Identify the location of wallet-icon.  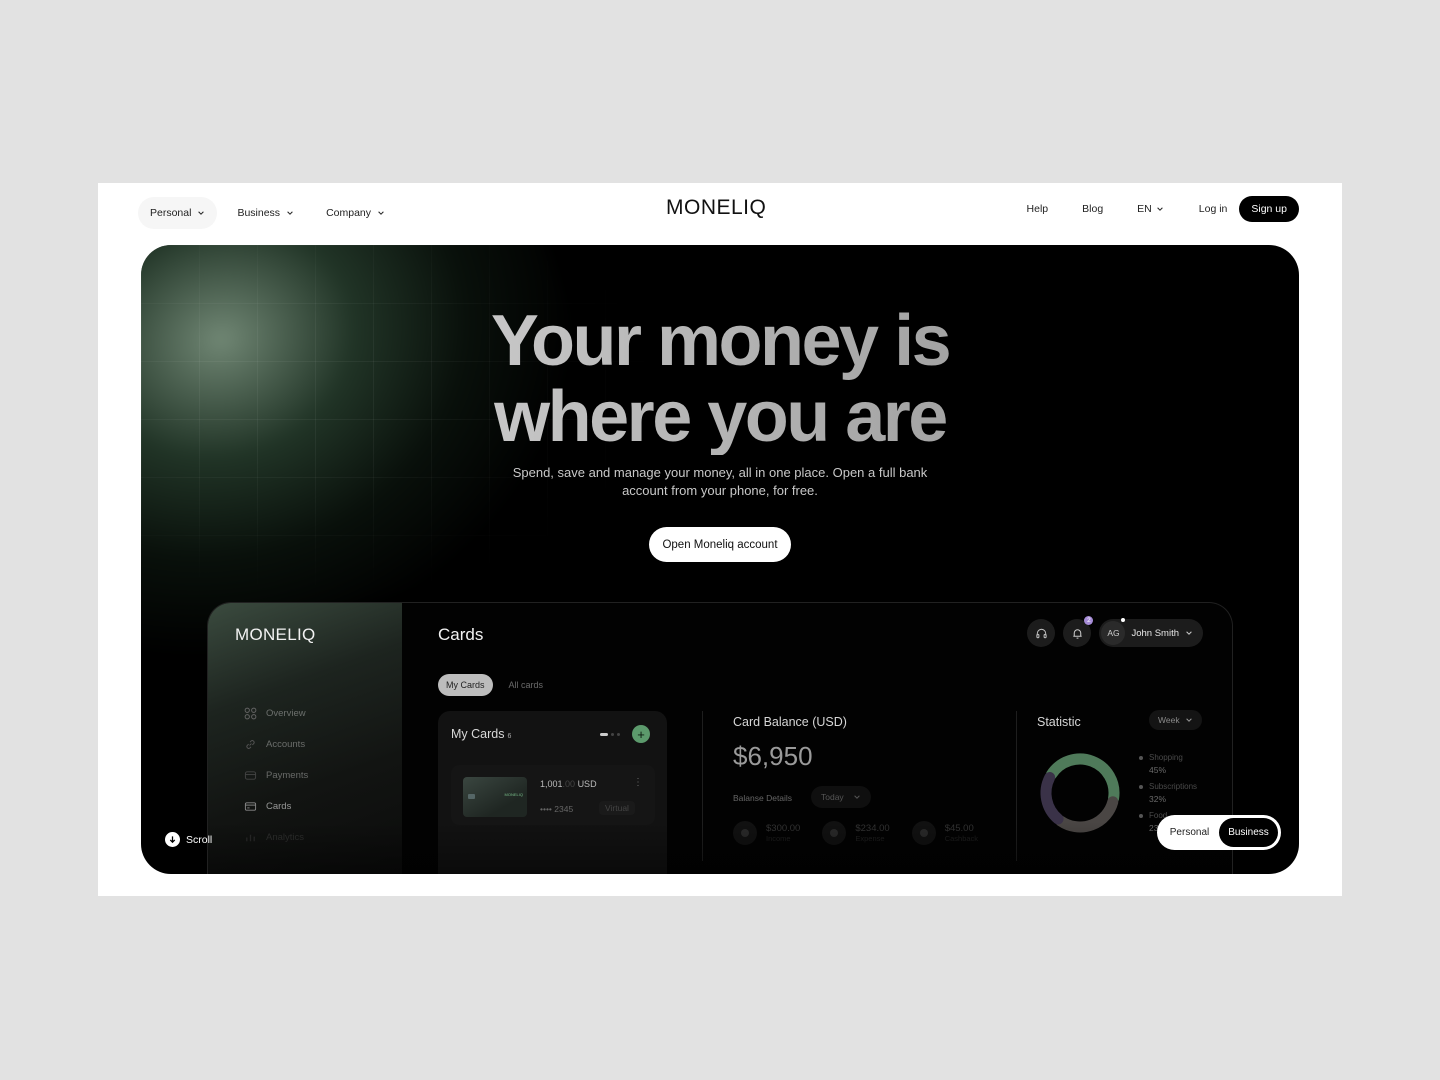
(250, 775).